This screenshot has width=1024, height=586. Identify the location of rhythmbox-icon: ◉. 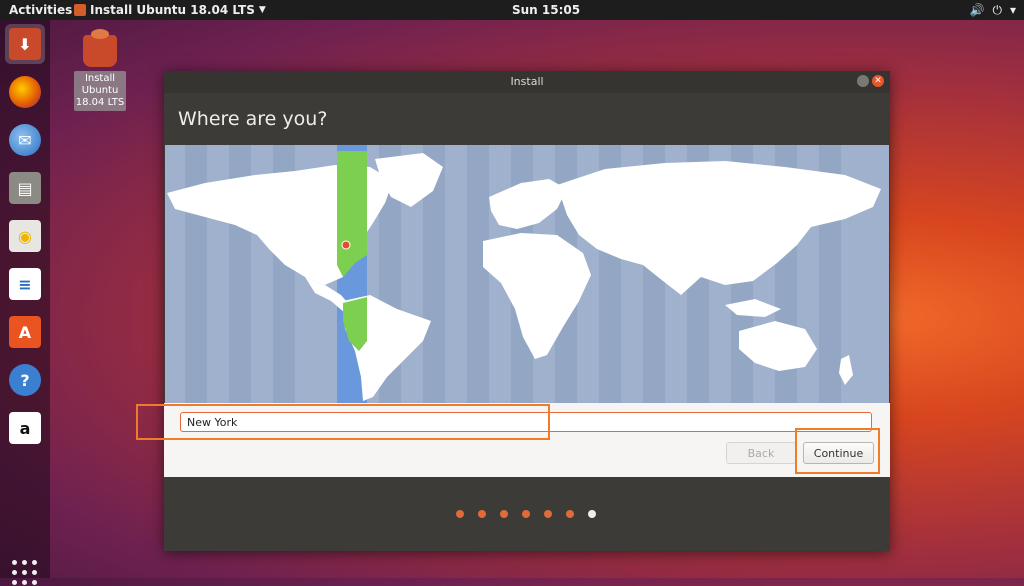
(25, 236).